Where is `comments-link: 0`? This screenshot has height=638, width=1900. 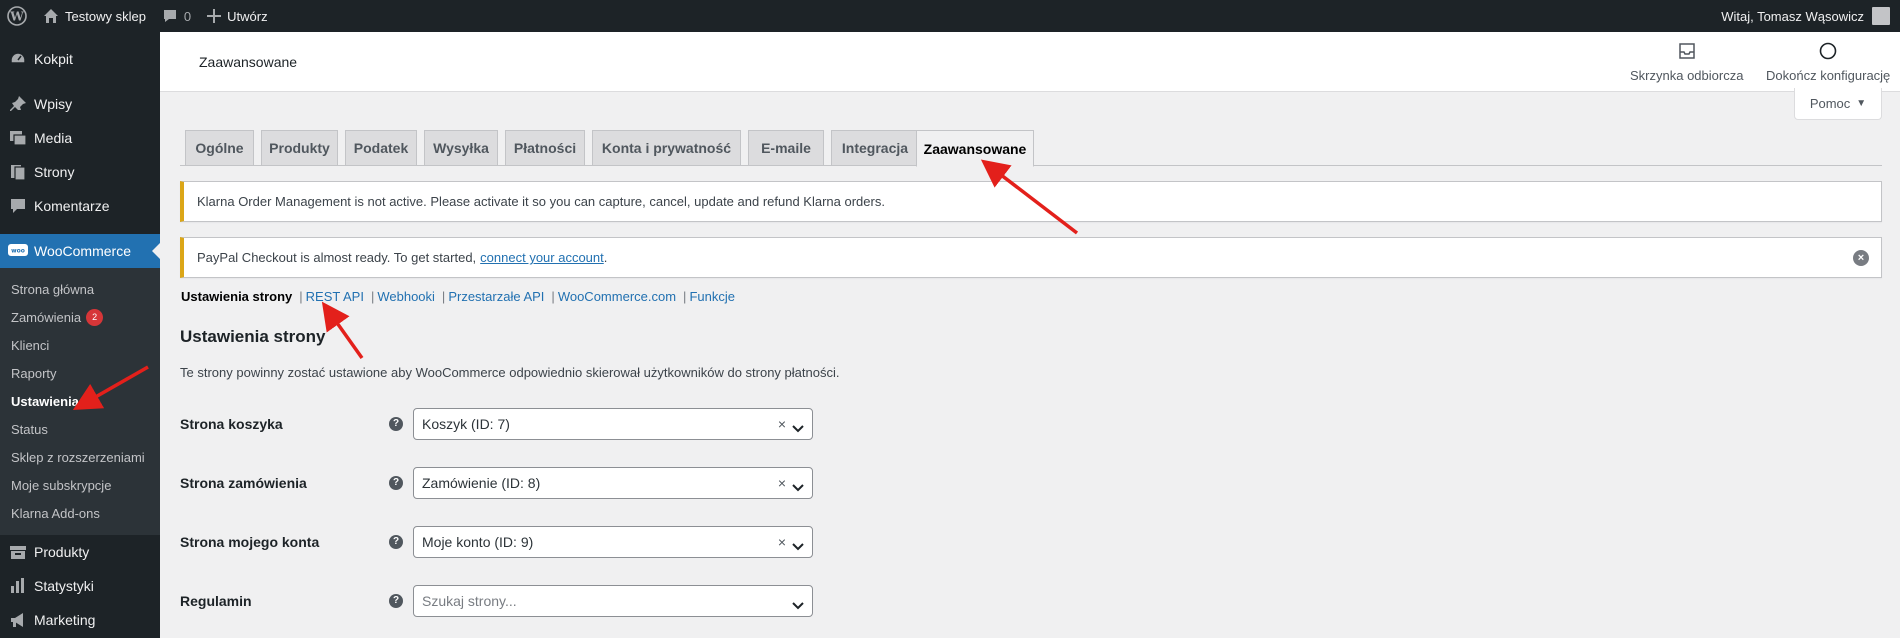
comments-link: 0 is located at coordinates (176, 16).